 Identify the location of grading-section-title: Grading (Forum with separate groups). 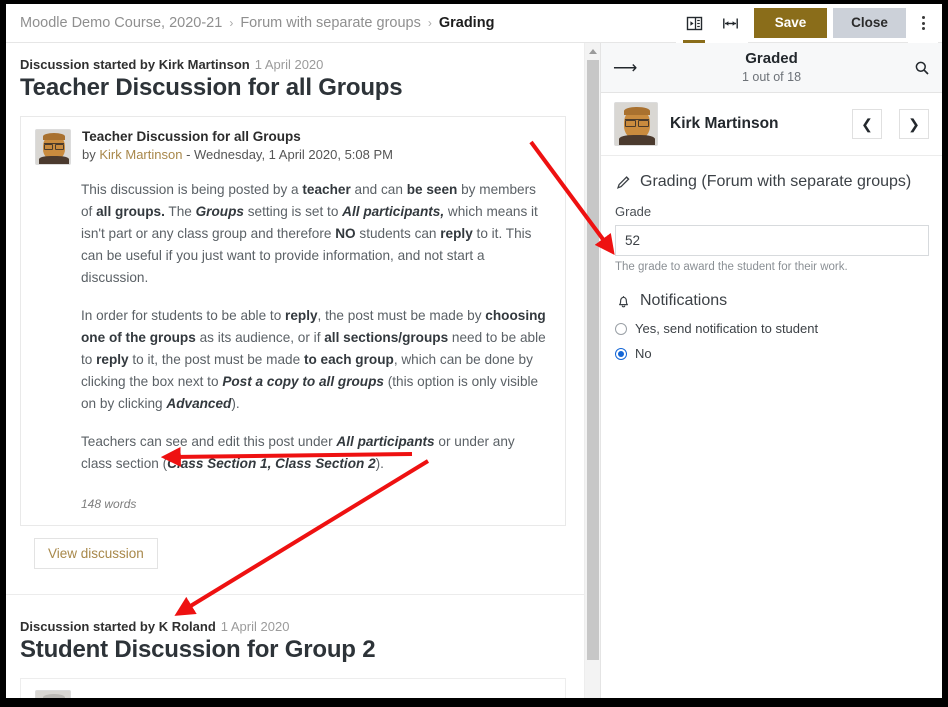
(771, 182).